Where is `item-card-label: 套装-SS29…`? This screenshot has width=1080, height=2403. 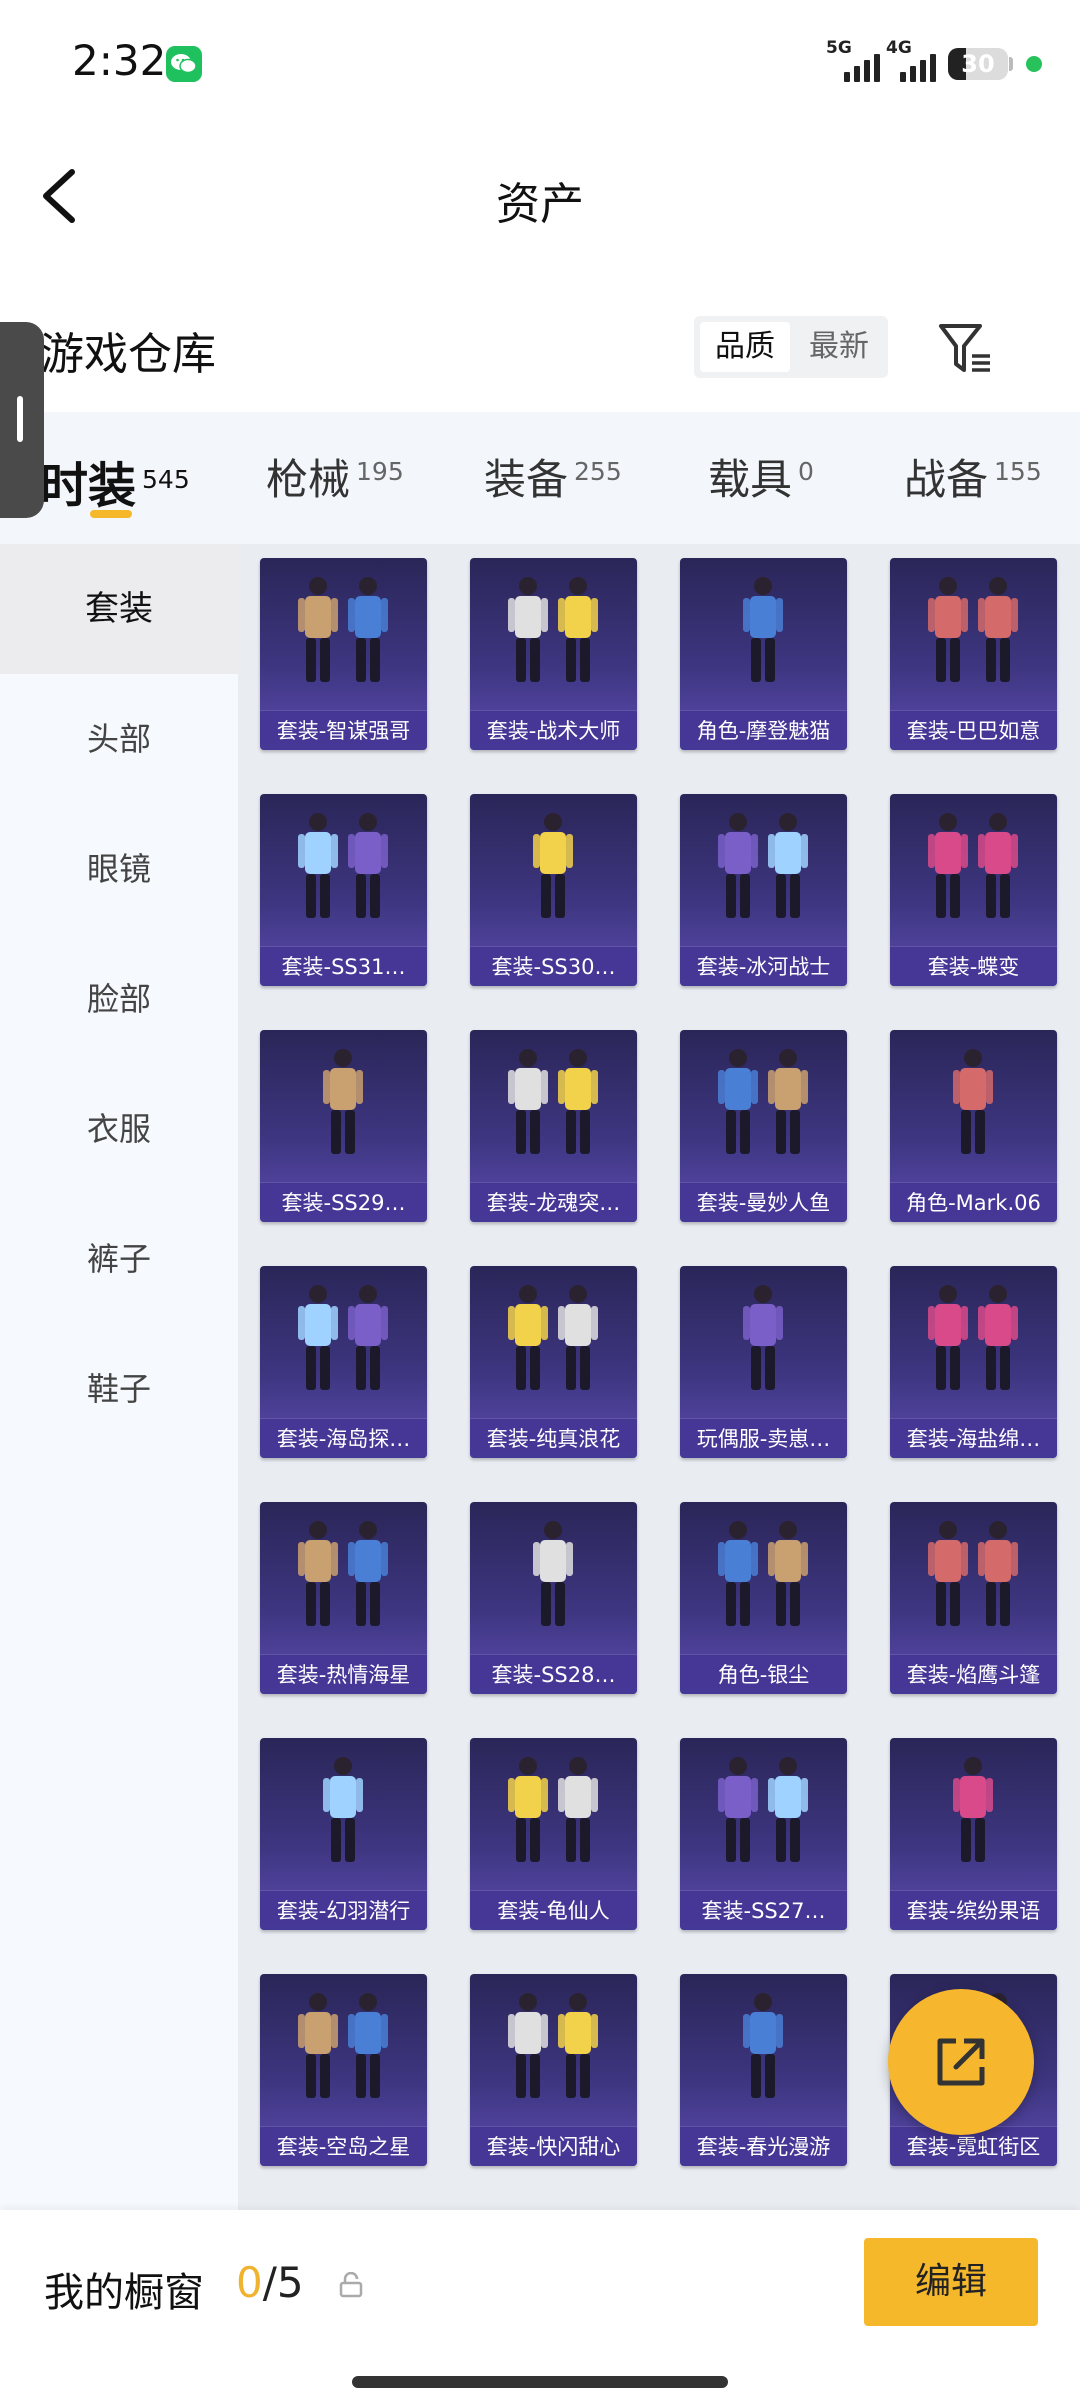
item-card-label: 套装-SS29… is located at coordinates (343, 1202).